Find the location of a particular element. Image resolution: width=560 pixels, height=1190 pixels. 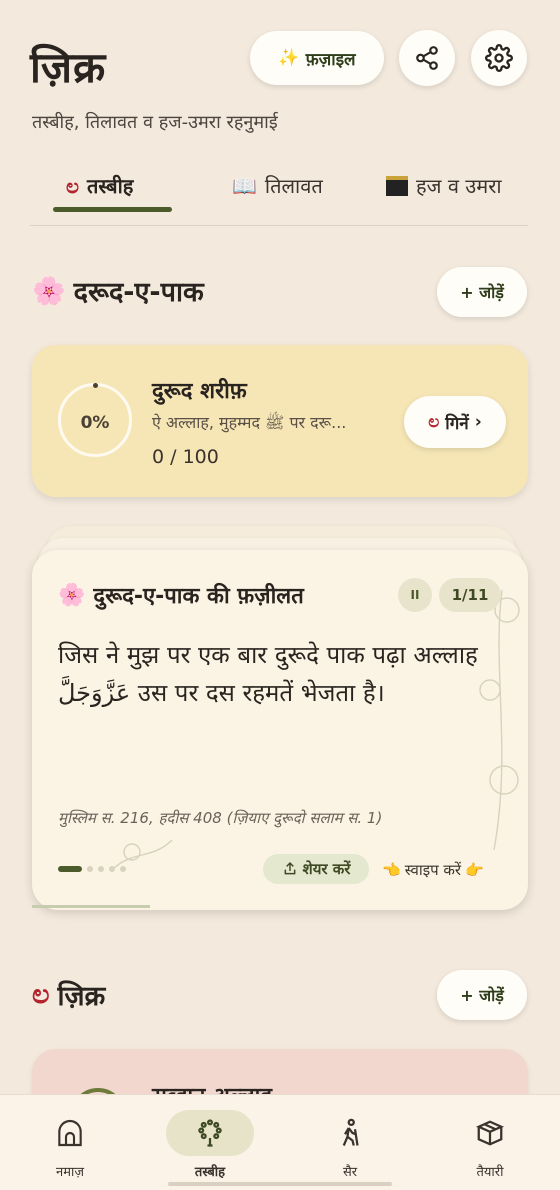

hand-right-icon: 👉 is located at coordinates (474, 870).